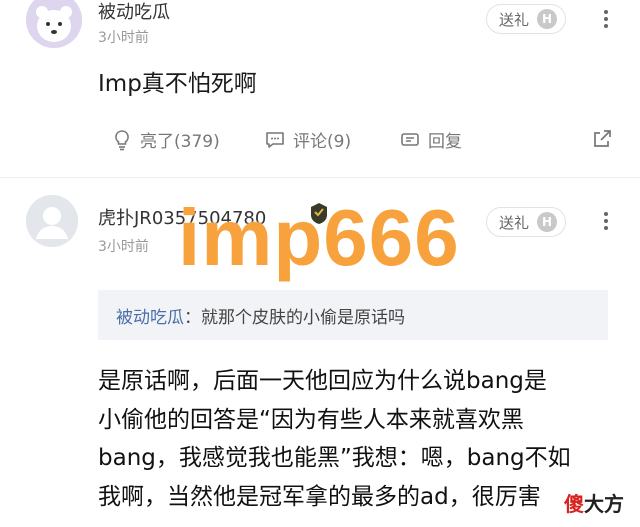  What do you see at coordinates (303, 317) in the screenshot?
I see `quoted-text: 就那个皮肤的小偷是原话吗` at bounding box center [303, 317].